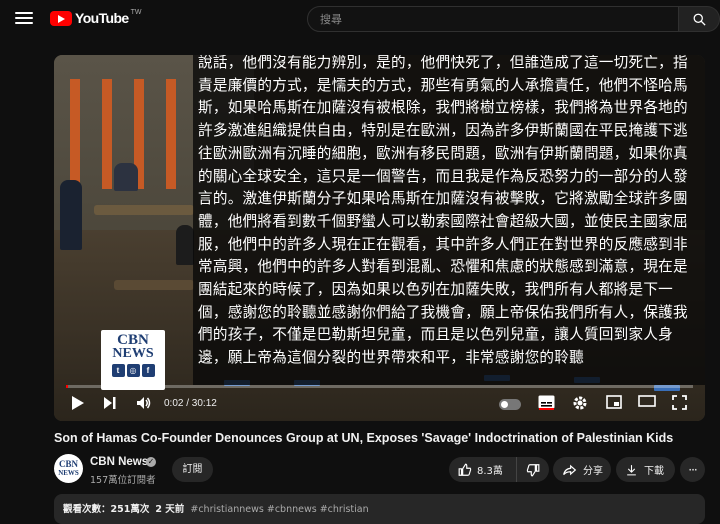 The height and width of the screenshot is (524, 720). I want to click on twitter-icon: t, so click(118, 370).